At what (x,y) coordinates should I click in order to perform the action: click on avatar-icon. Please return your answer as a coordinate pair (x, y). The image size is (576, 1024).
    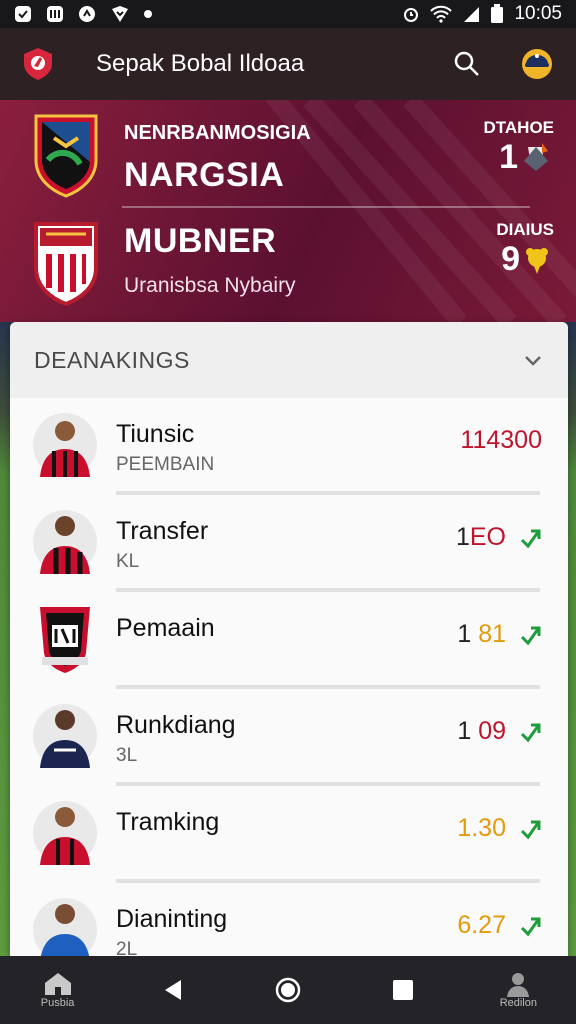
    Looking at the image, I should click on (537, 64).